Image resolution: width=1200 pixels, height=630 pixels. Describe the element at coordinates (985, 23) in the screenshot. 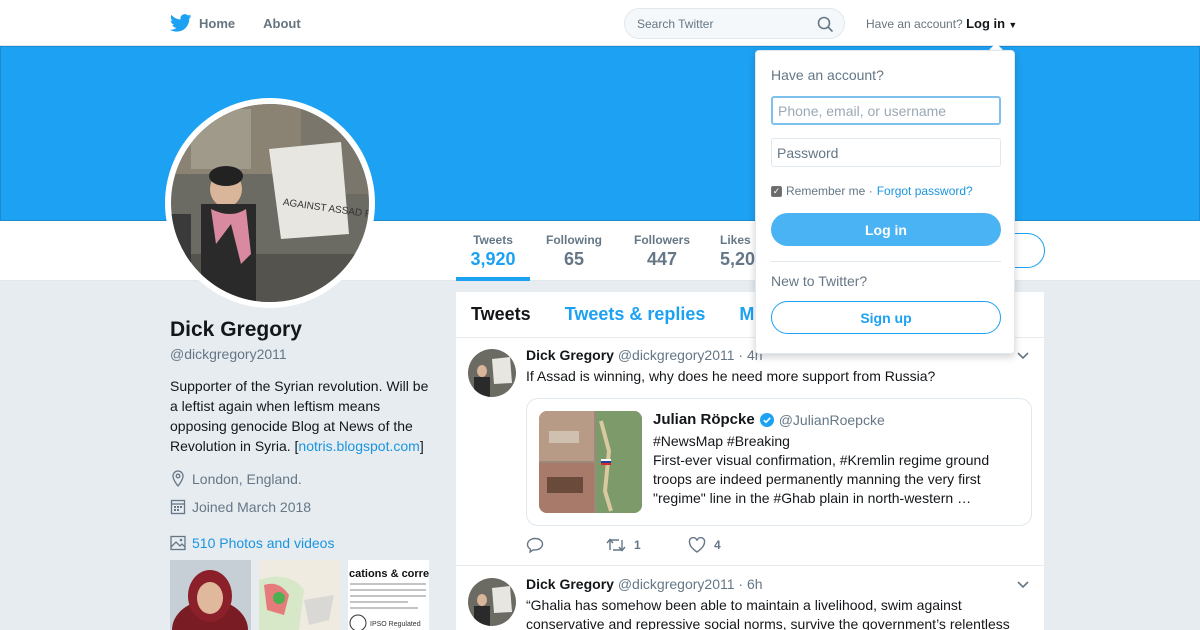

I see `login-link: Log in` at that location.